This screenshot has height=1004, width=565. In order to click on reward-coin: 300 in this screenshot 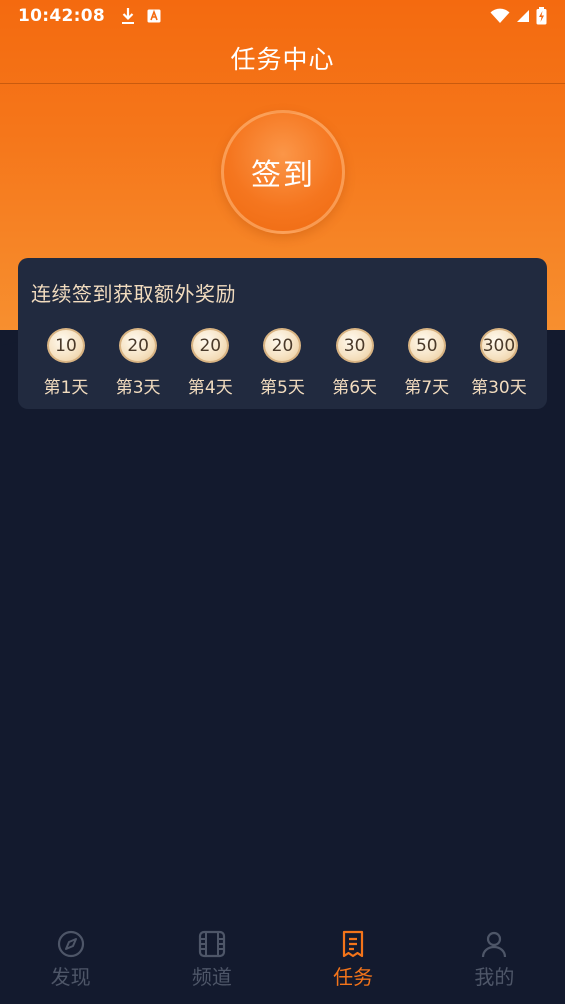, I will do `click(498, 345)`.